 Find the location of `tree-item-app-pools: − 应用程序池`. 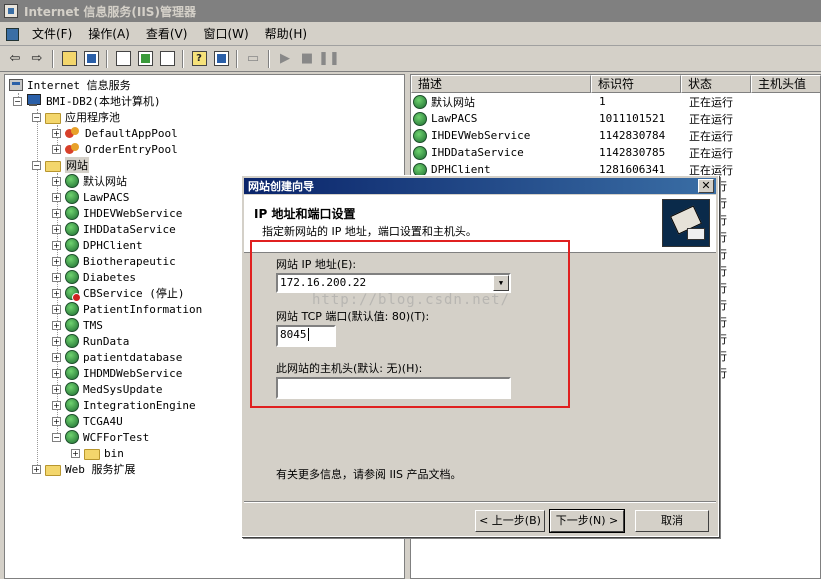

tree-item-app-pools: − 应用程序池 is located at coordinates (76, 117).